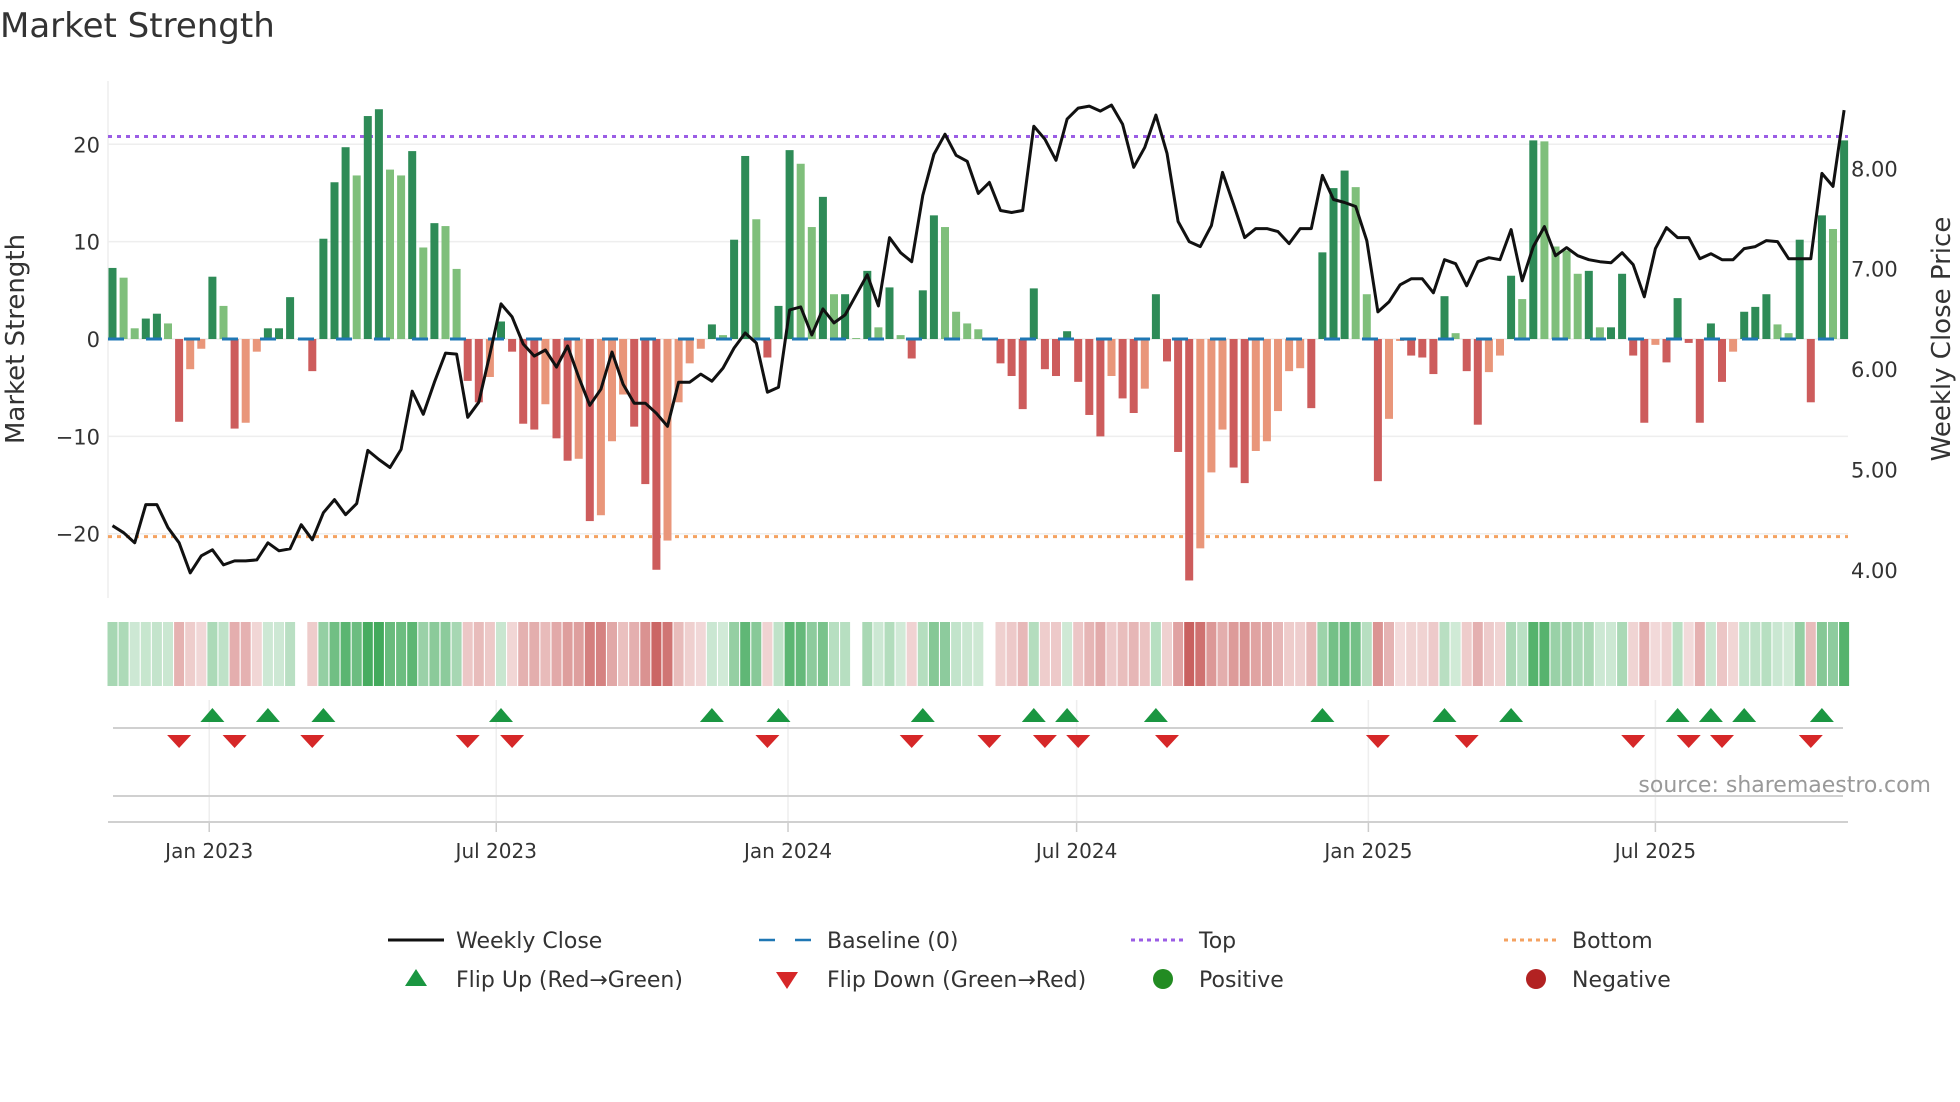 The width and height of the screenshot is (1960, 1102). What do you see at coordinates (78, 437) in the screenshot?
I see `y-tick-label: −10` at bounding box center [78, 437].